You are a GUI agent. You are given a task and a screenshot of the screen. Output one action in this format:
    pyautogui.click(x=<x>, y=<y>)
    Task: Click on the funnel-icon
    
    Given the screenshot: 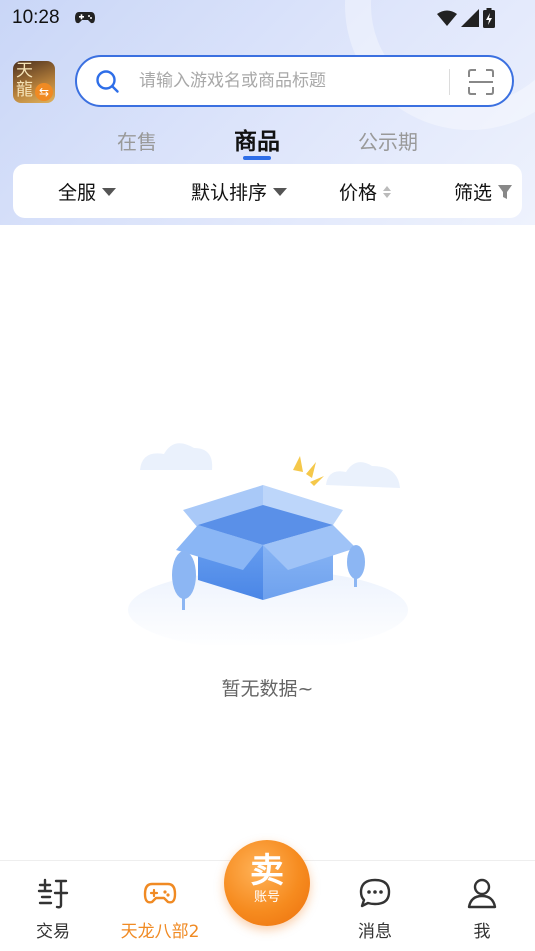 What is the action you would take?
    pyautogui.click(x=505, y=191)
    